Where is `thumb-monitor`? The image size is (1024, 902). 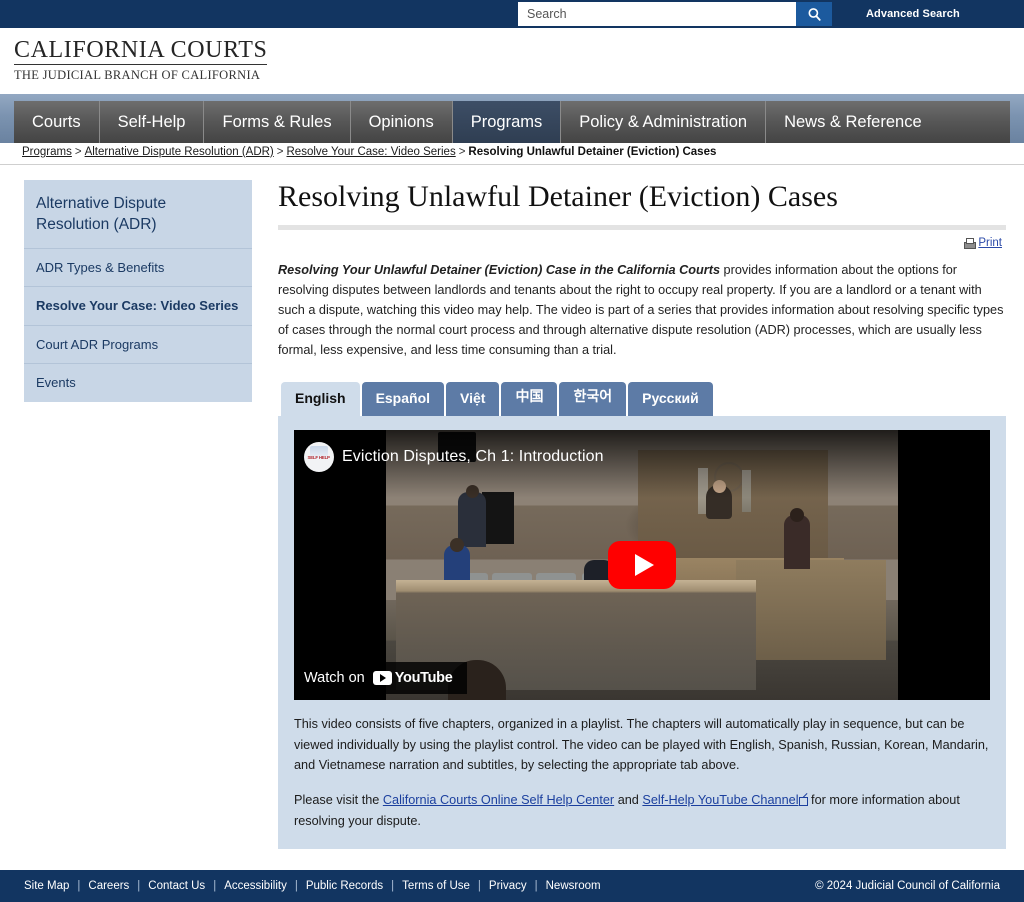
thumb-monitor is located at coordinates (498, 518).